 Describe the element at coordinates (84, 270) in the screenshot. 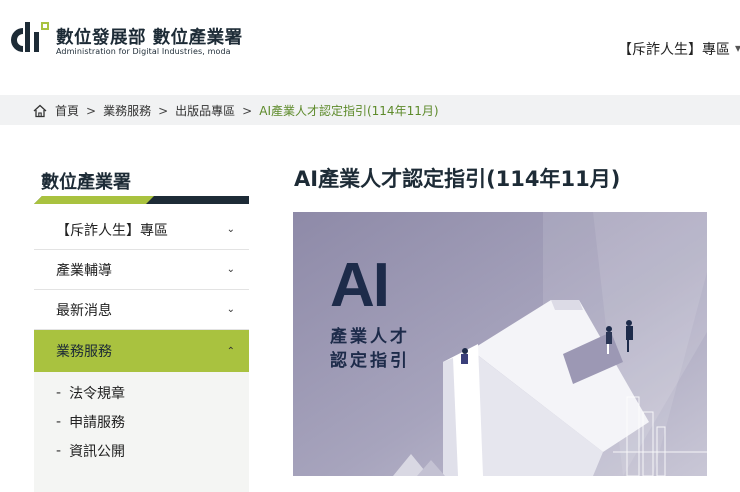

I see `sidebar-item-label: 產業輔導` at that location.